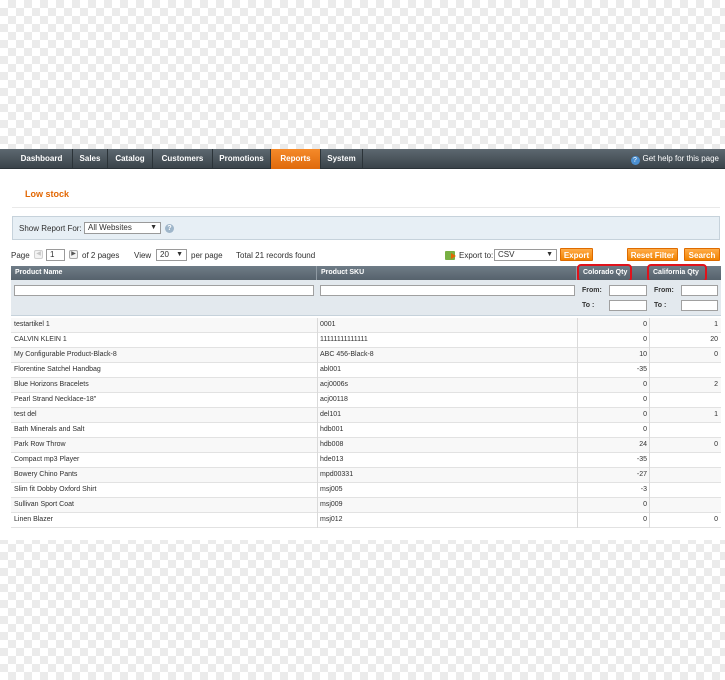 The width and height of the screenshot is (725, 680). What do you see at coordinates (130, 159) in the screenshot?
I see `nav-catalog: Catalog` at bounding box center [130, 159].